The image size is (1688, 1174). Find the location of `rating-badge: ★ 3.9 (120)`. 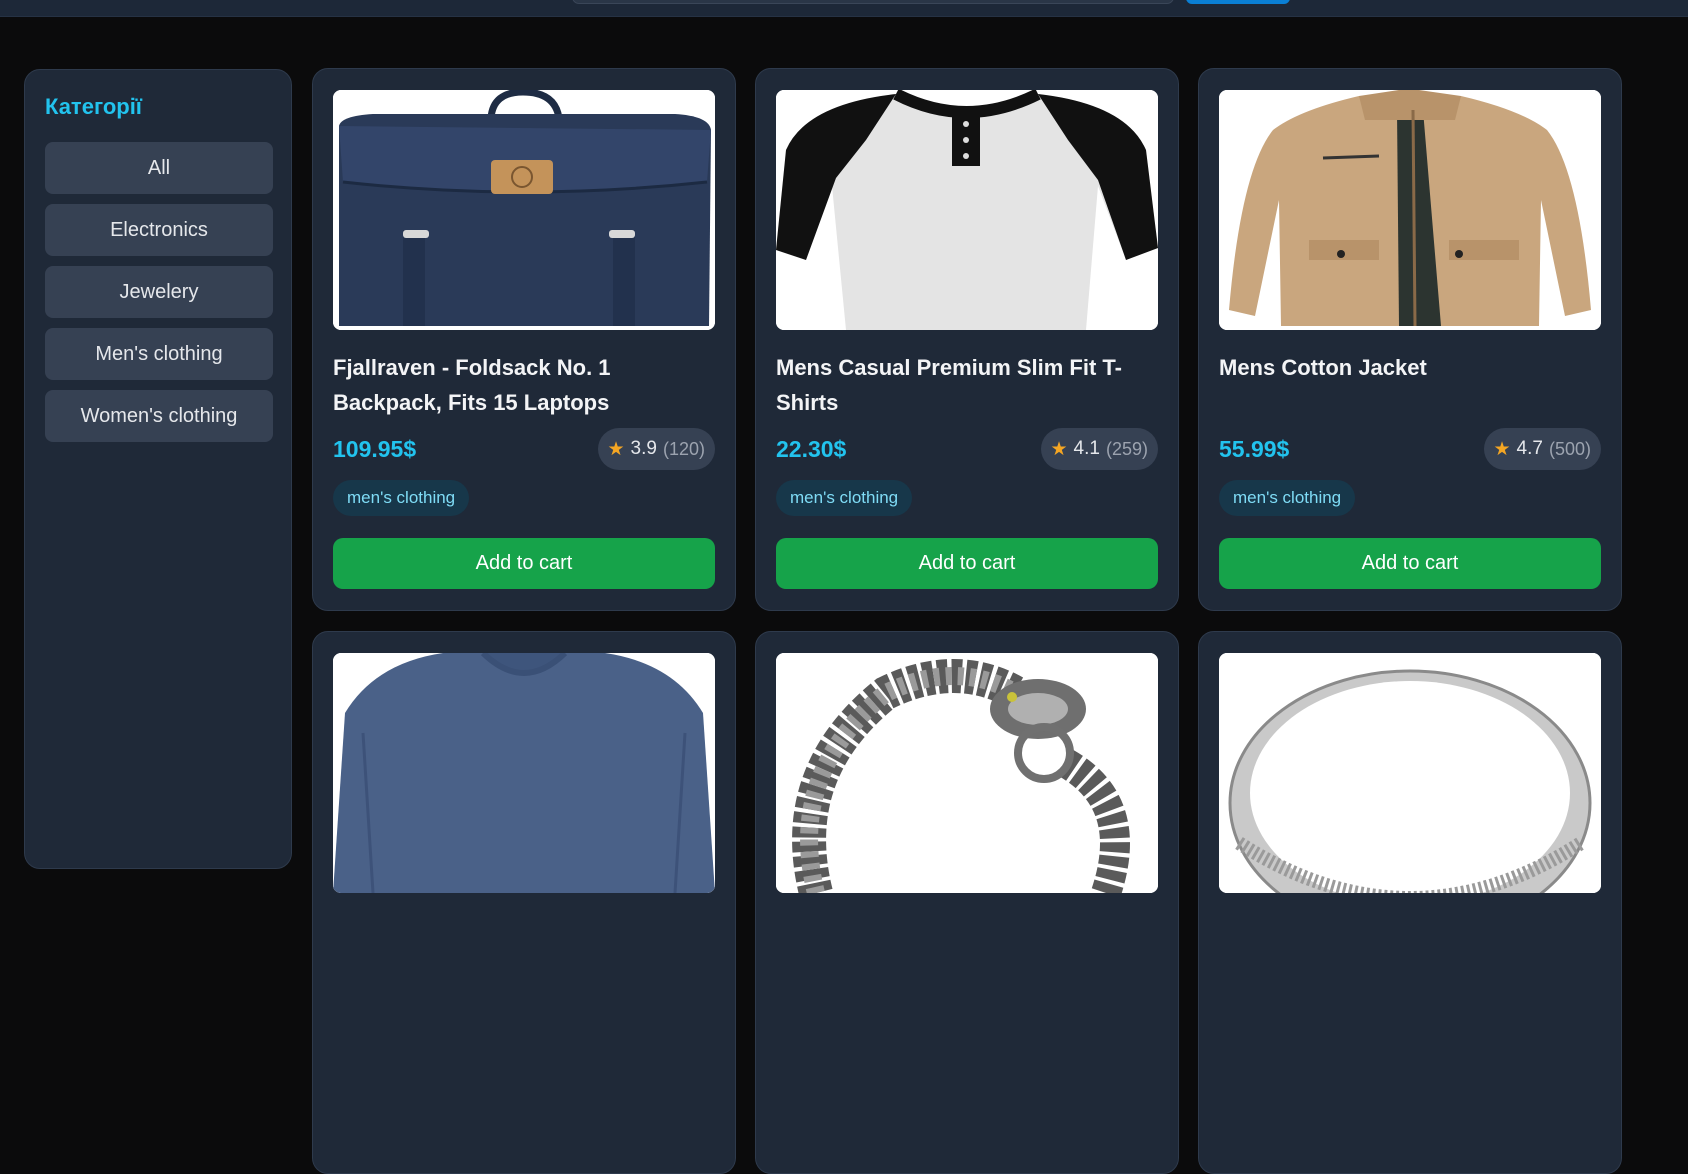

rating-badge: ★ 3.9 (120) is located at coordinates (656, 449).